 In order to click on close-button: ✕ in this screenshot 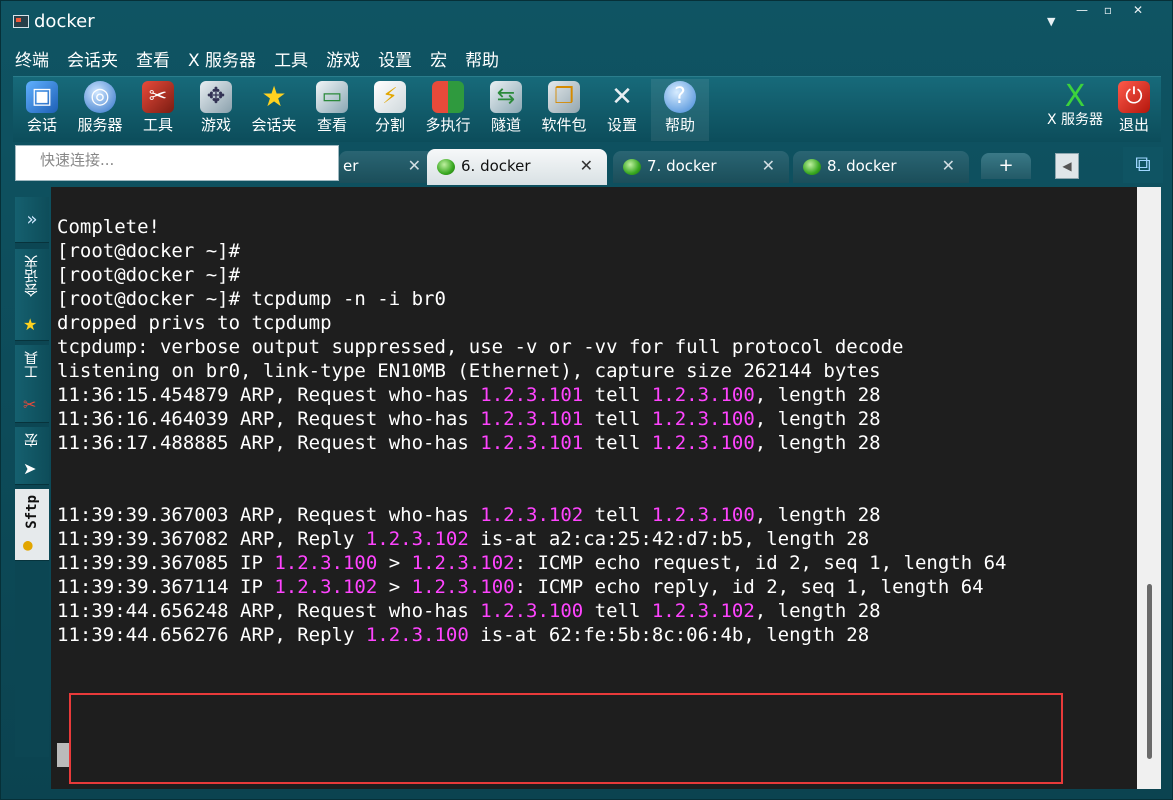, I will do `click(1138, 10)`.